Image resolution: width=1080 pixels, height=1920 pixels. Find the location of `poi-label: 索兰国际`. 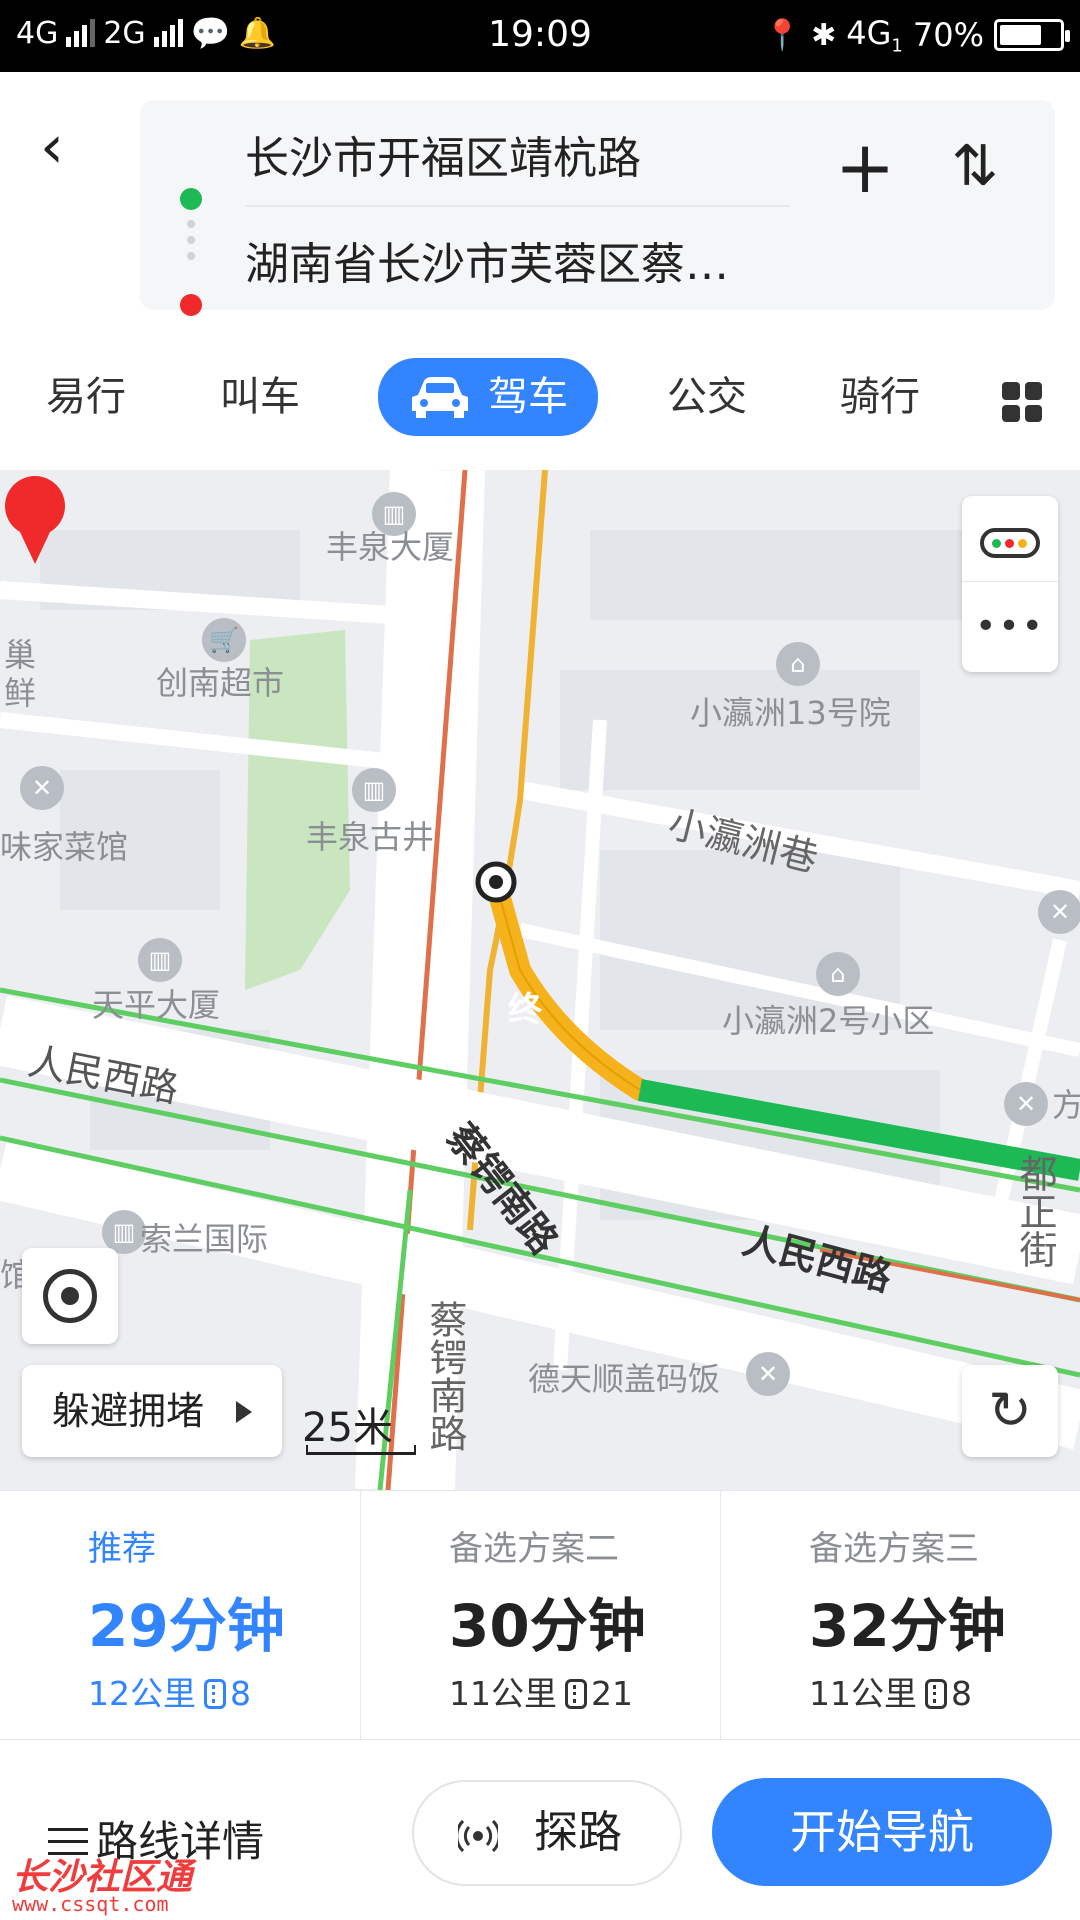

poi-label: 索兰国际 is located at coordinates (204, 1239).